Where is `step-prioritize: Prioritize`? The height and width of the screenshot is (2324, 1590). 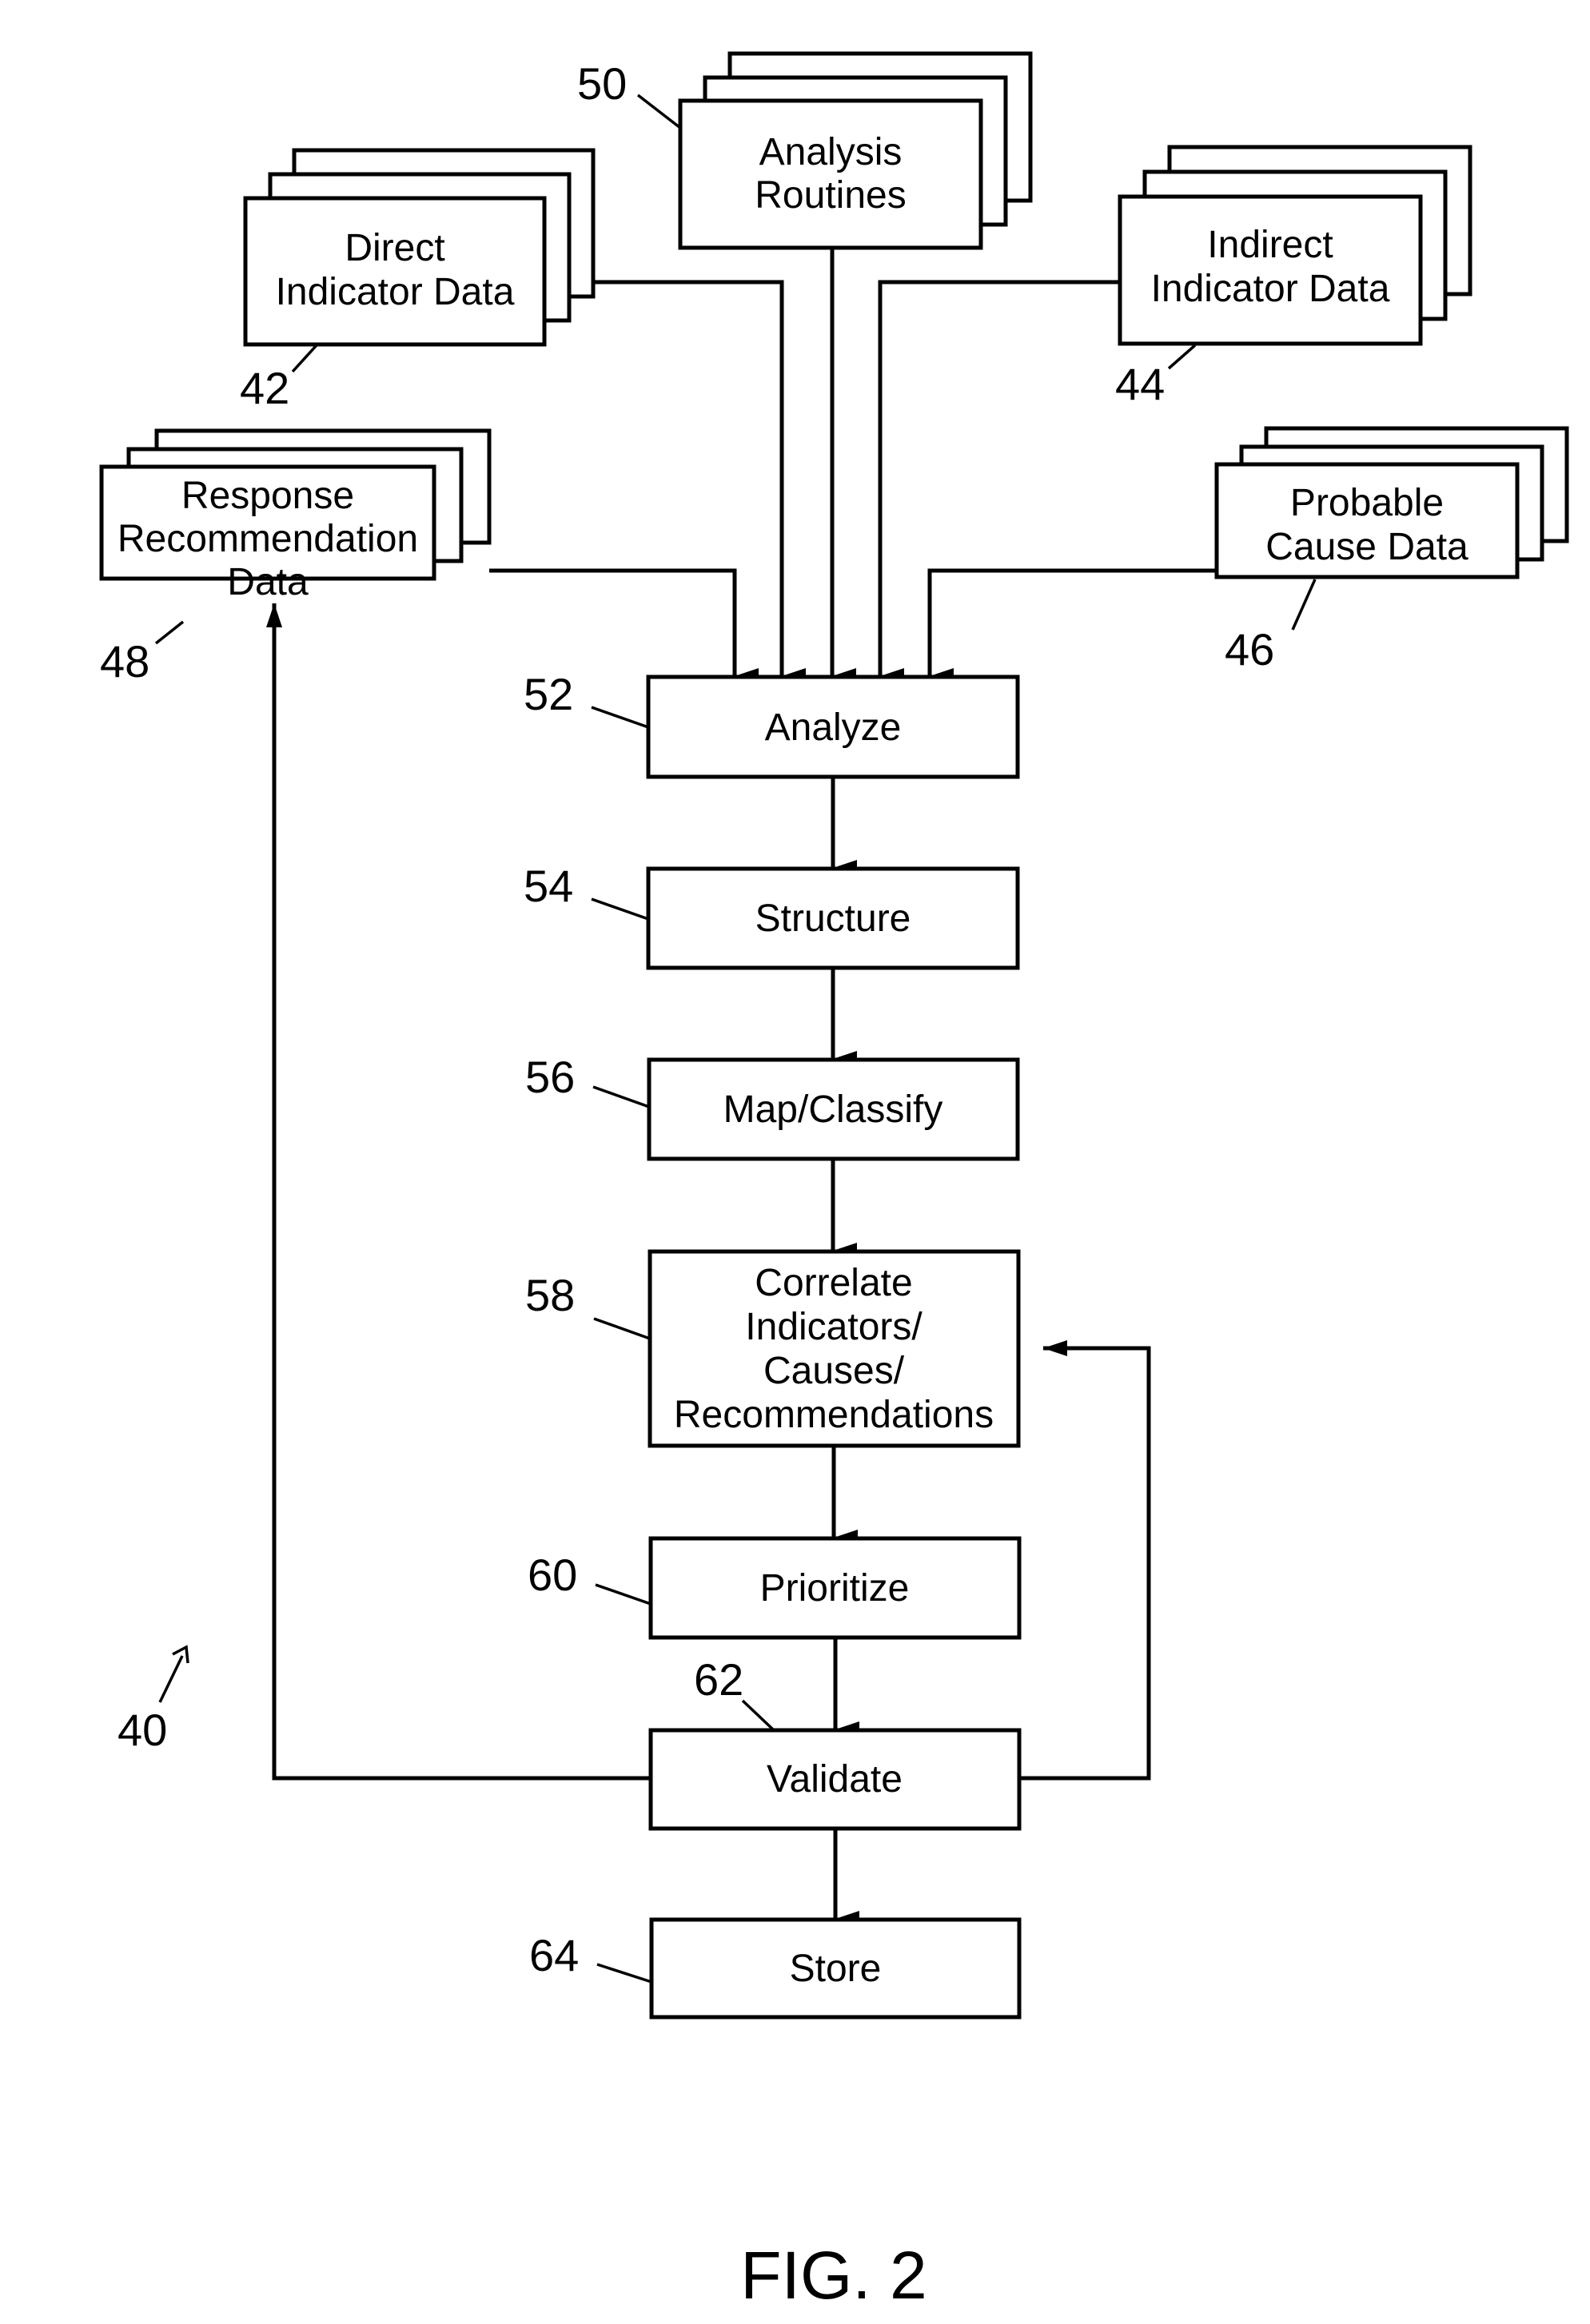 step-prioritize: Prioritize is located at coordinates (835, 1588).